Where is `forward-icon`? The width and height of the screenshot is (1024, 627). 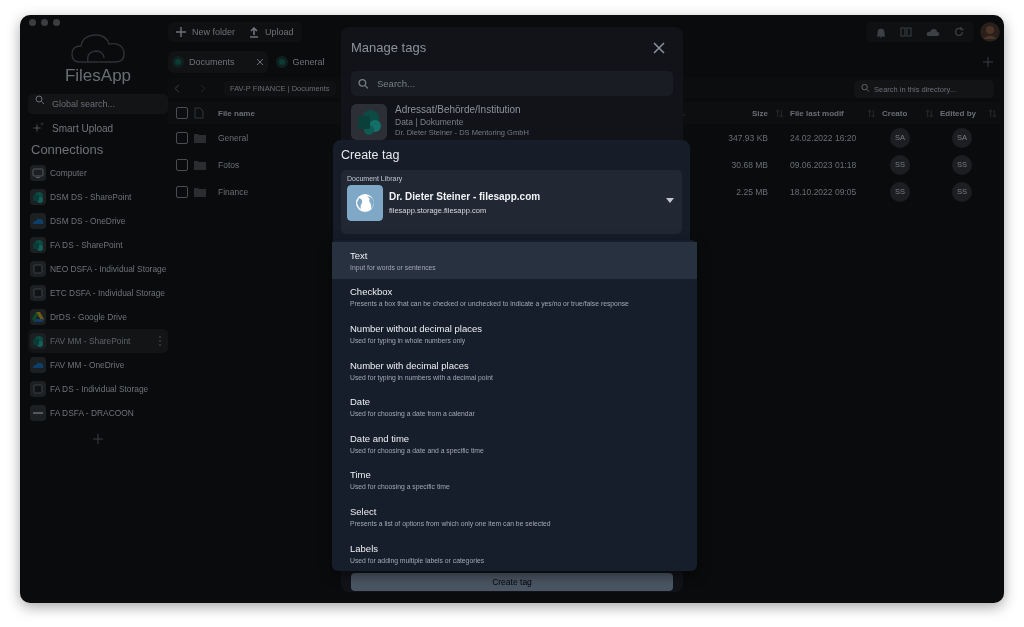
forward-icon is located at coordinates (203, 88).